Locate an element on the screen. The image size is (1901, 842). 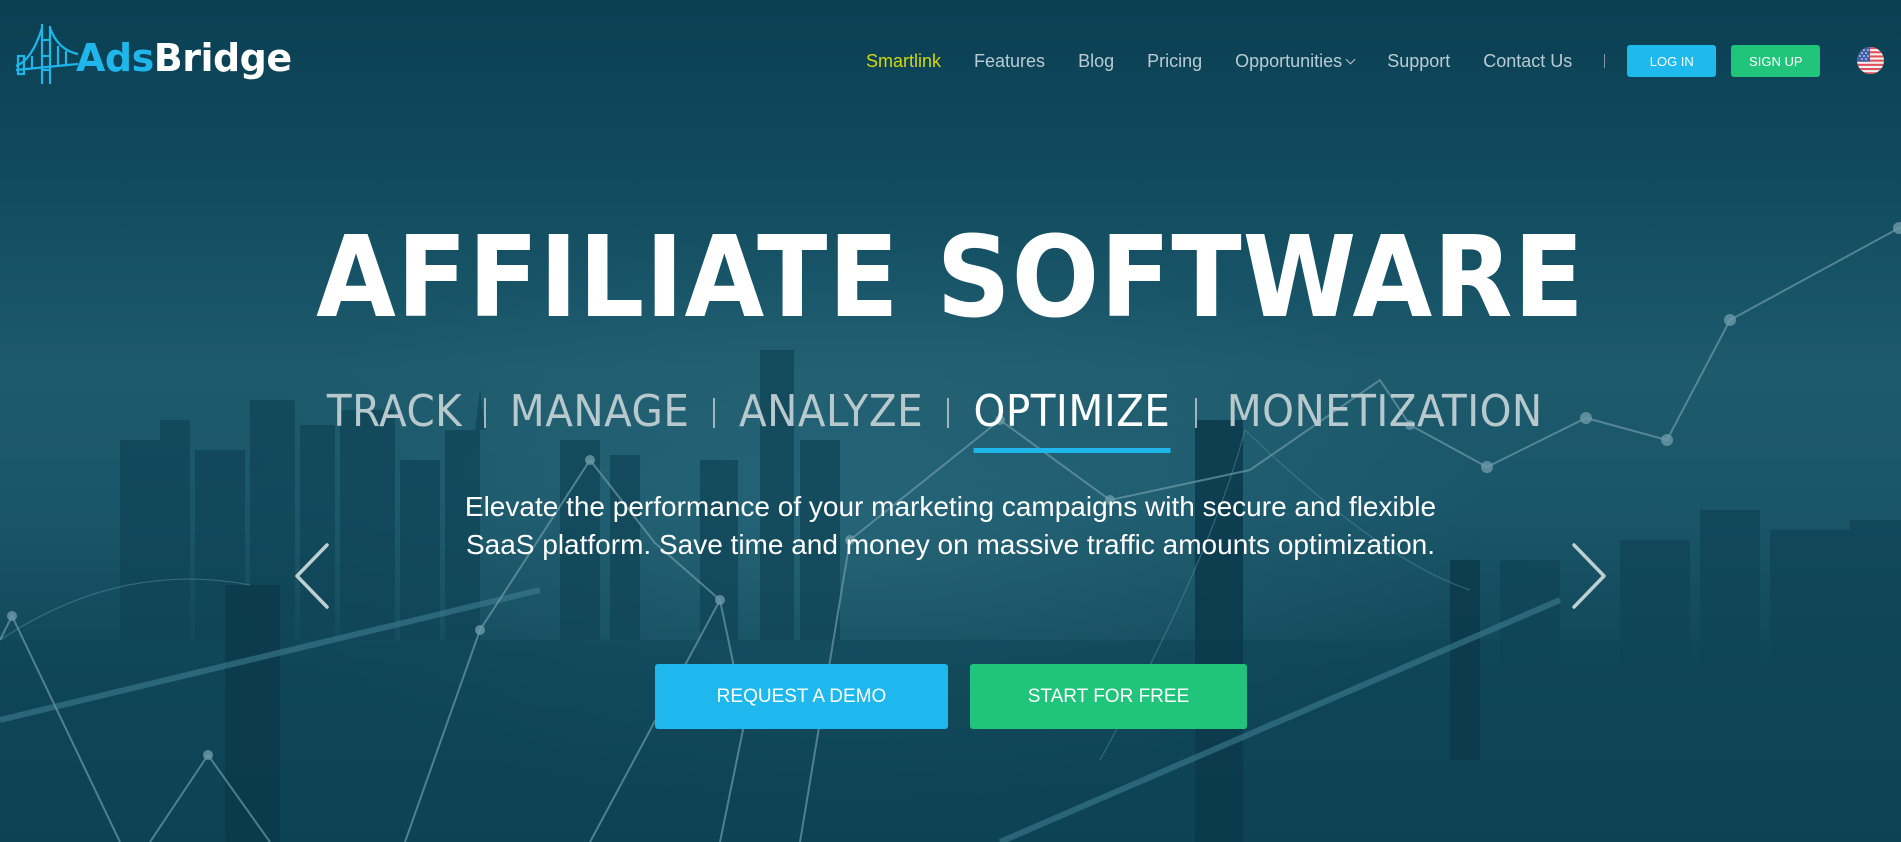
nav-divider is located at coordinates (1605, 61).